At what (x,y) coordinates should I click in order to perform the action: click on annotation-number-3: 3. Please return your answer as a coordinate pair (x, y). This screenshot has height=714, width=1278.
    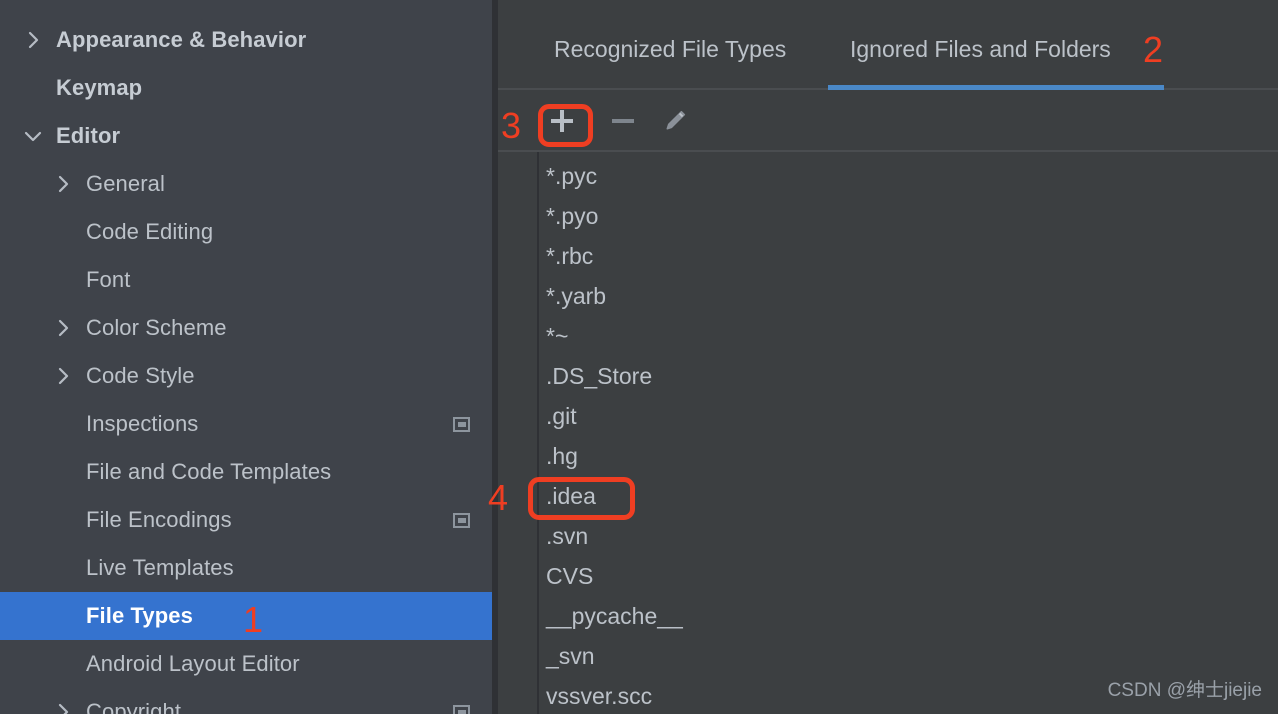
    Looking at the image, I should click on (511, 125).